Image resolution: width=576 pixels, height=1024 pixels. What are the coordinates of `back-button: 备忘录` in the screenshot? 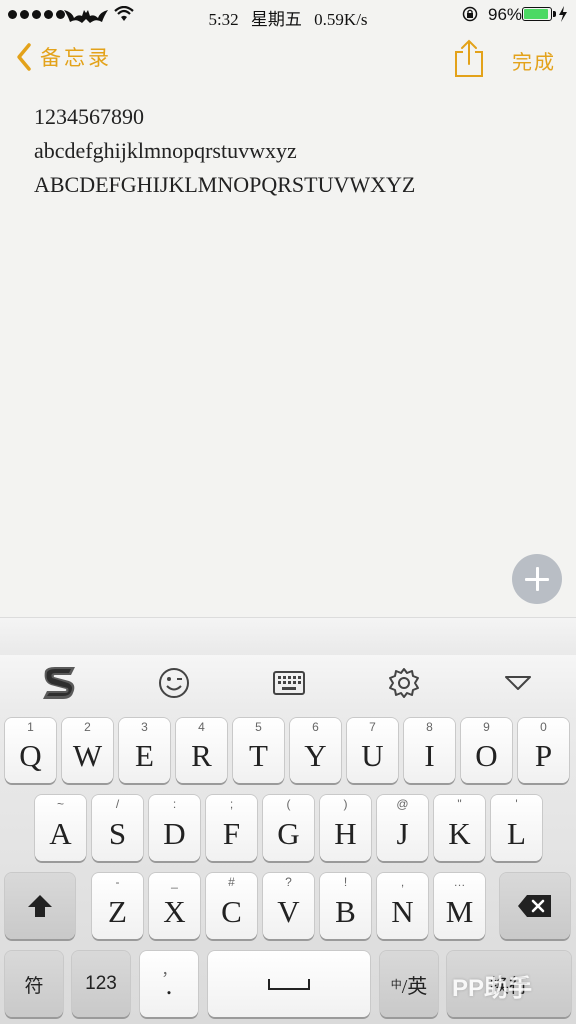 It's located at (64, 57).